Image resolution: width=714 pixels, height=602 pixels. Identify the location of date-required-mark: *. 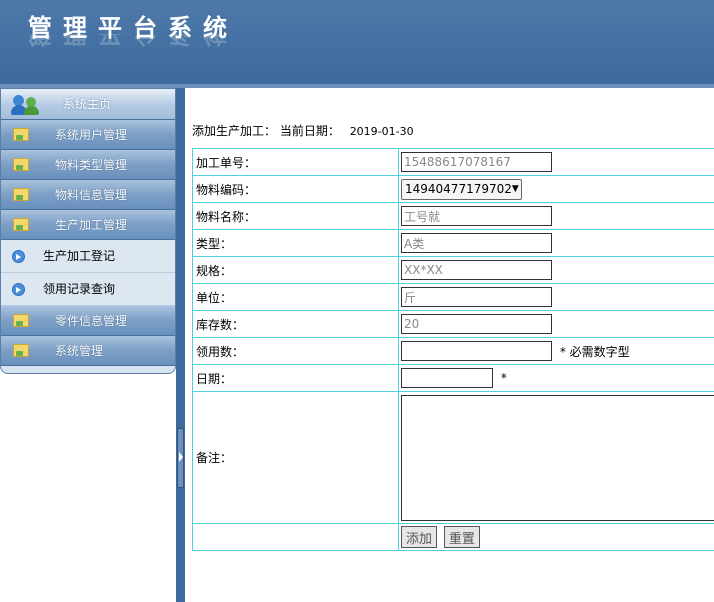
(503, 378).